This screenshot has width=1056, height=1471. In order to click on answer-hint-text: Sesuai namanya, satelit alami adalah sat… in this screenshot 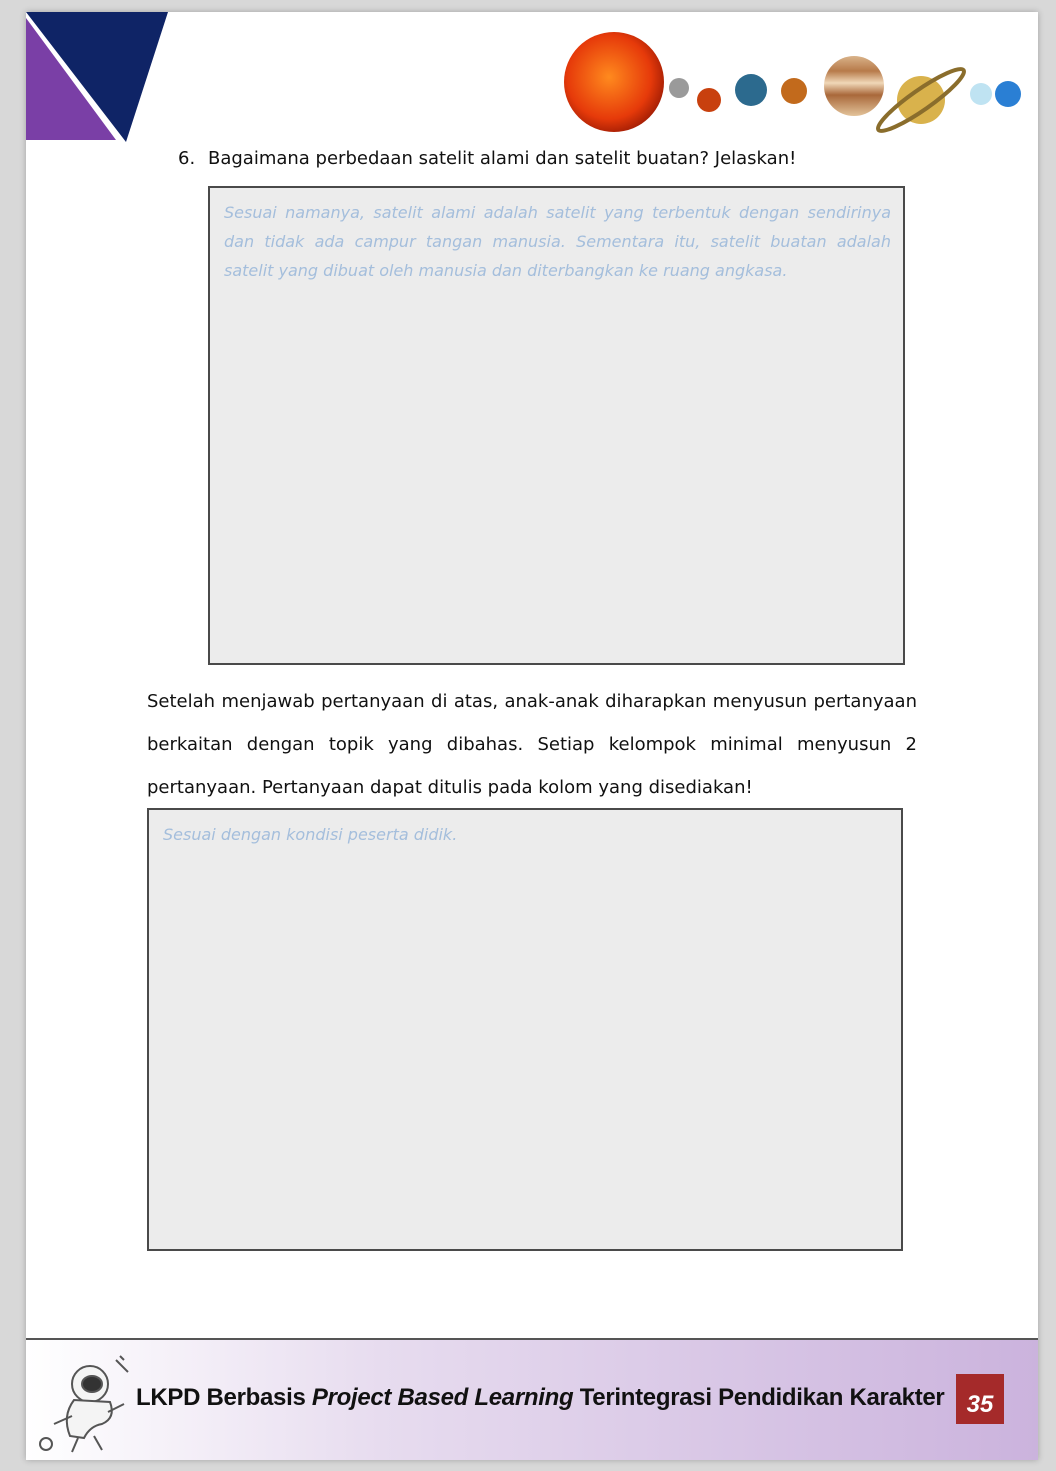, I will do `click(557, 241)`.